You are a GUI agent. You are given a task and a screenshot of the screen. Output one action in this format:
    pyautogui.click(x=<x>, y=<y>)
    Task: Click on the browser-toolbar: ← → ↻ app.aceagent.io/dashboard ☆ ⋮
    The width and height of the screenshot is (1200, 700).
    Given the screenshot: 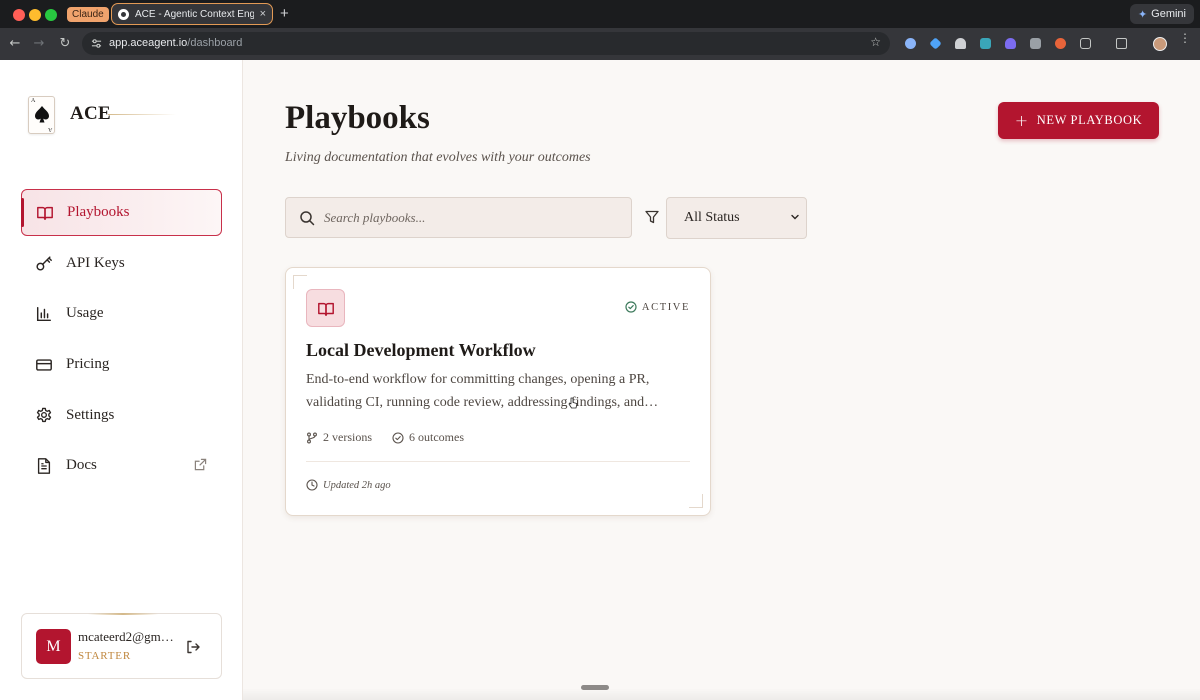 What is the action you would take?
    pyautogui.click(x=600, y=44)
    